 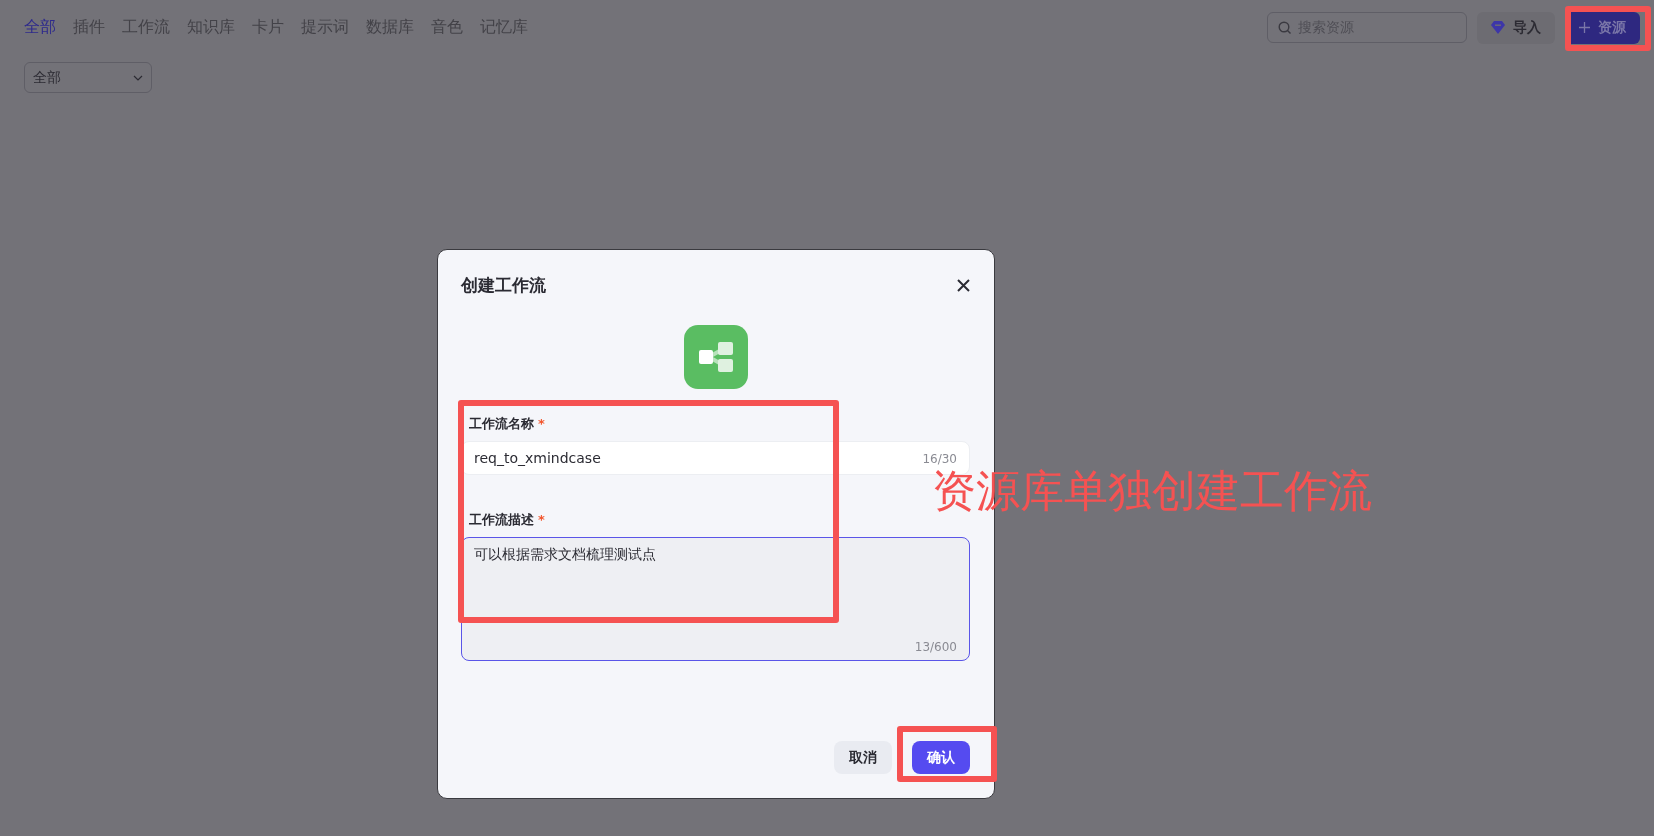 I want to click on workflow-icon, so click(x=715, y=357).